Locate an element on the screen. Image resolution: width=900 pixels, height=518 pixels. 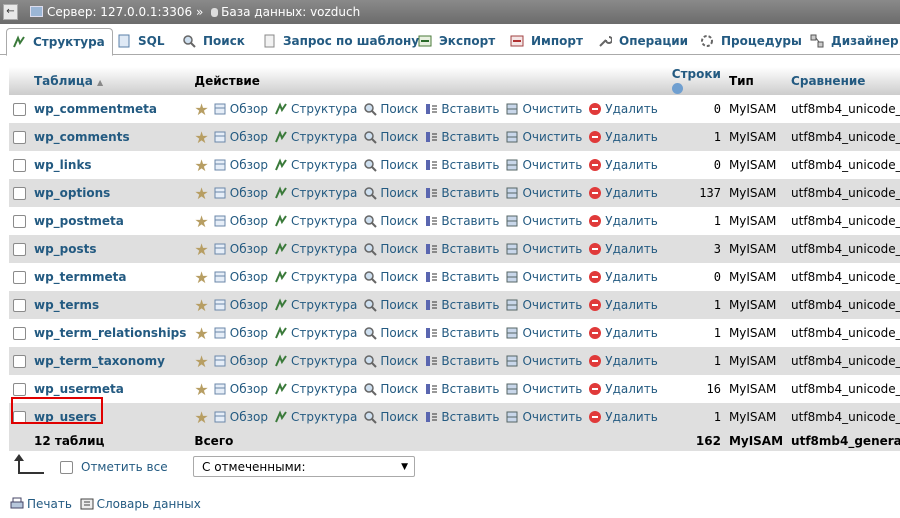
back-arrow-icon: ← is located at coordinates (10, 12).